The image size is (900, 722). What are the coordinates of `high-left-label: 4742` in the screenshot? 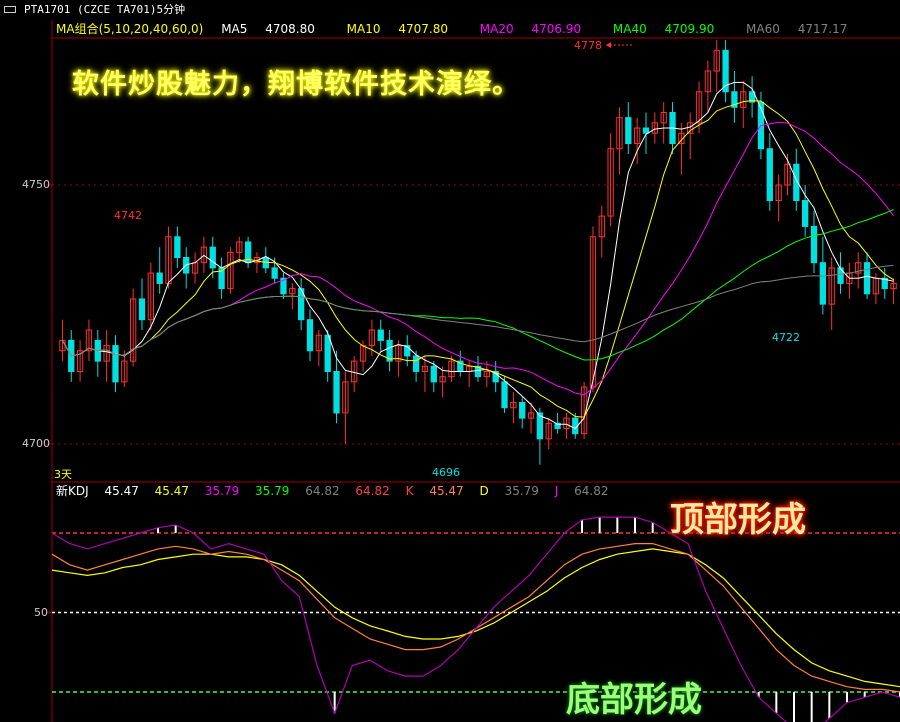 It's located at (128, 215).